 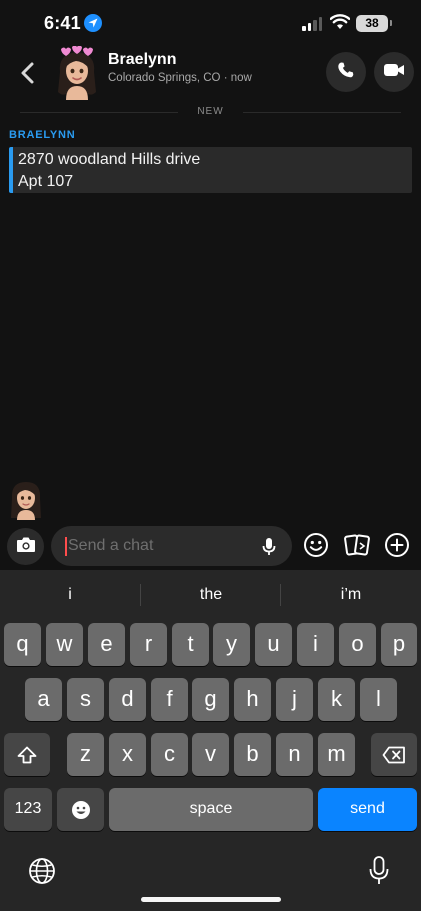 What do you see at coordinates (336, 754) in the screenshot?
I see `key-m: m` at bounding box center [336, 754].